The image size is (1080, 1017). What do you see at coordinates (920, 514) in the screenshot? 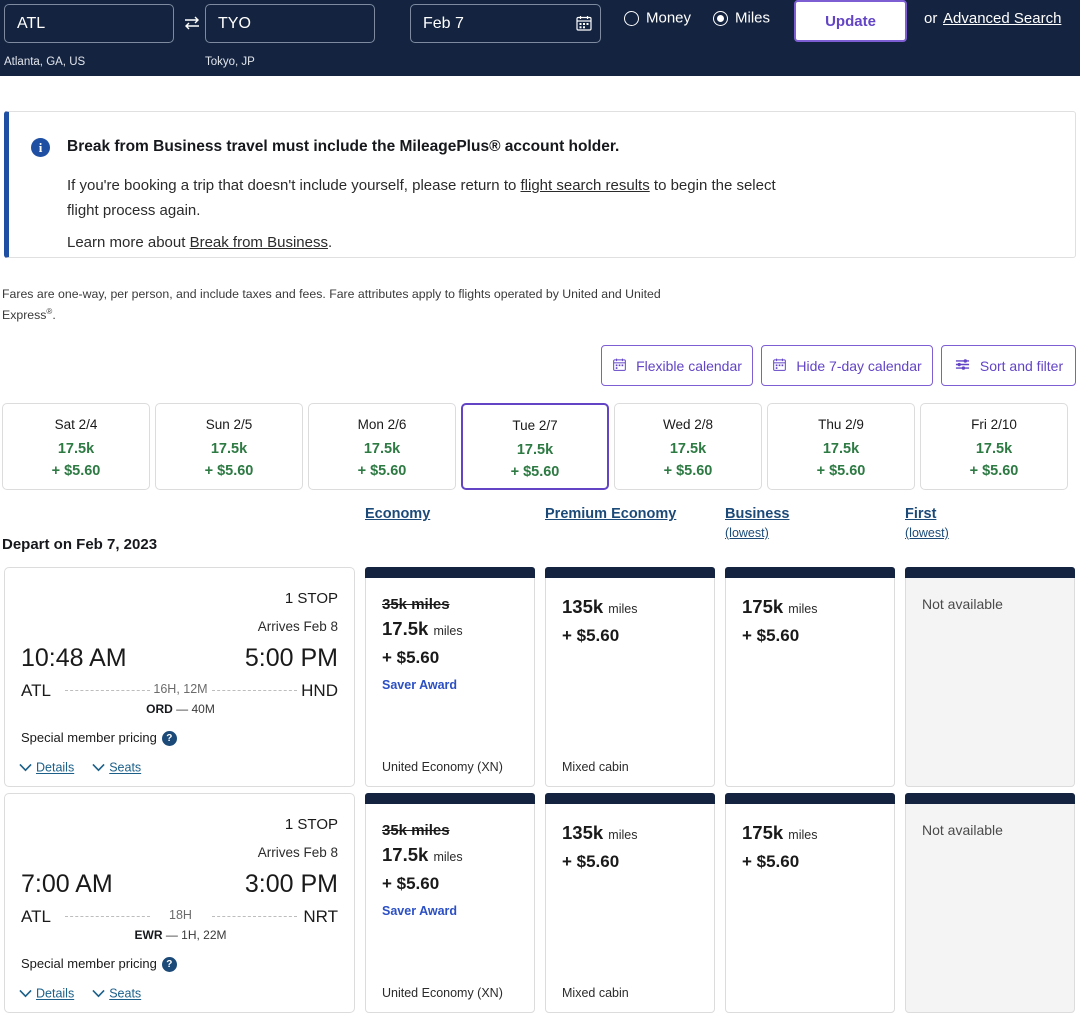
I see `cabin-header-first: First` at bounding box center [920, 514].